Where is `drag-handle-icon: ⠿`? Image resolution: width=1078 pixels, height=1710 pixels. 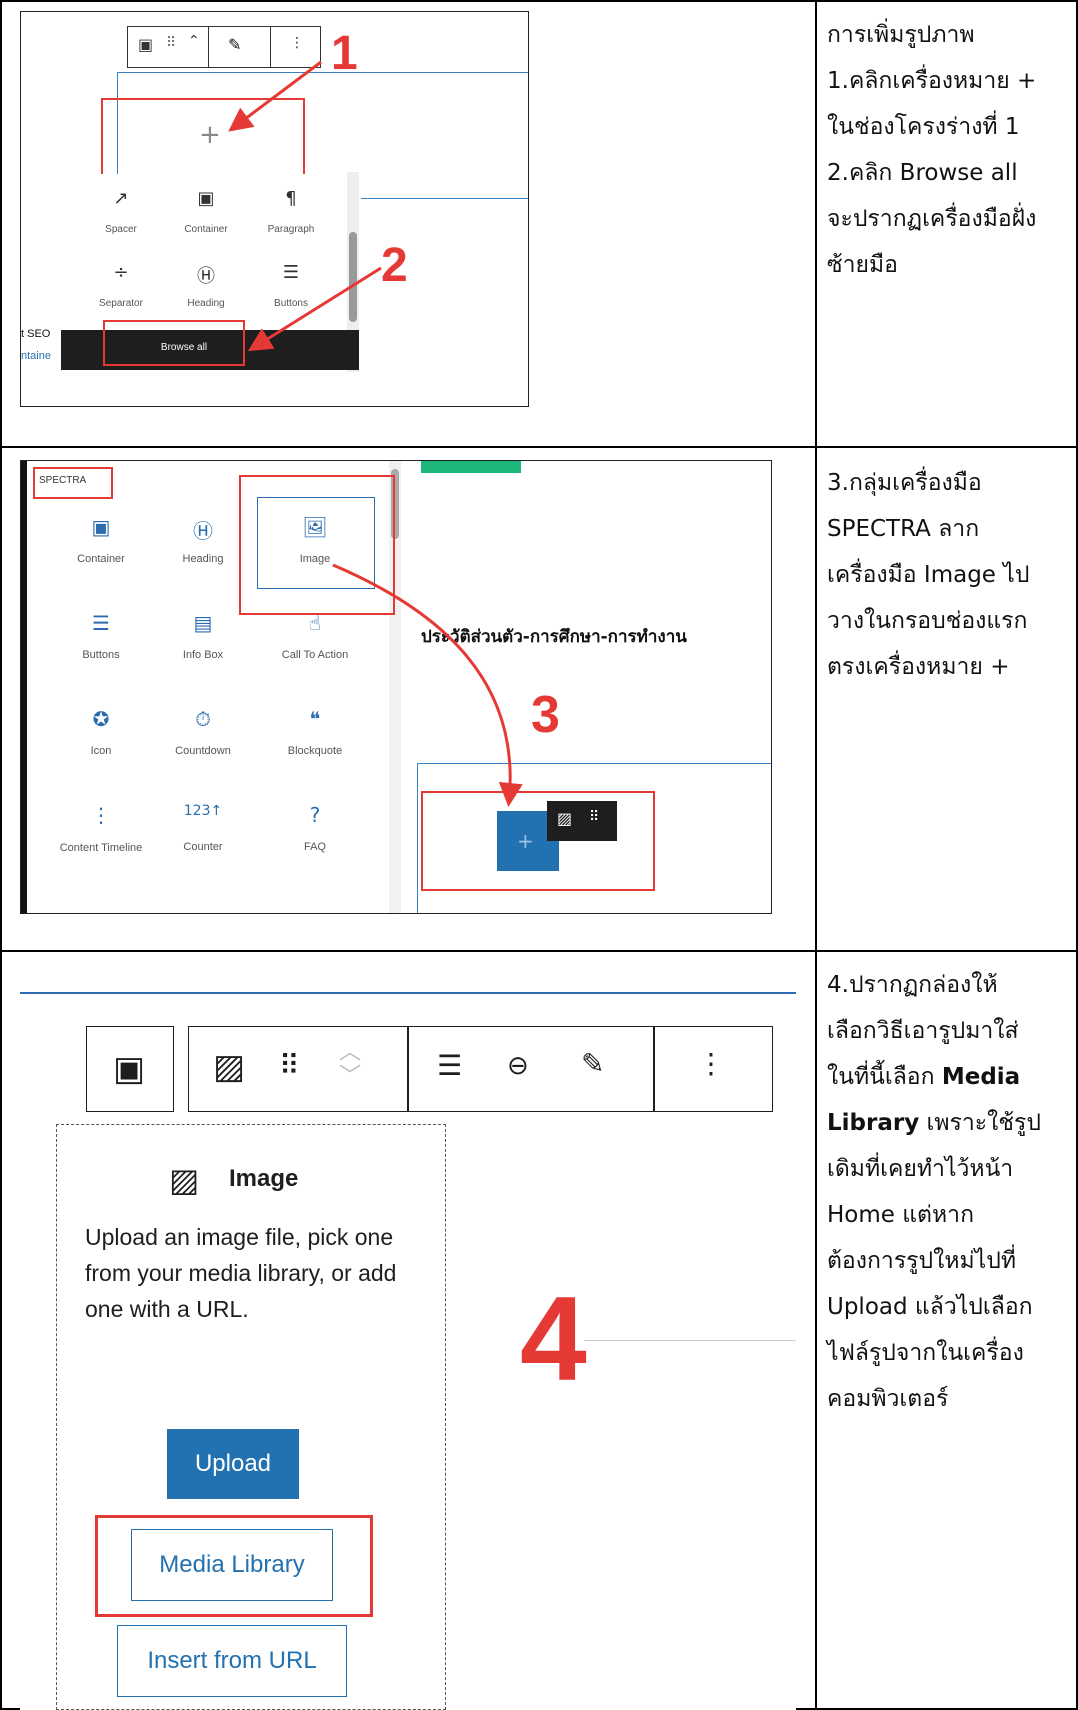
drag-handle-icon: ⠿ is located at coordinates (289, 1065).